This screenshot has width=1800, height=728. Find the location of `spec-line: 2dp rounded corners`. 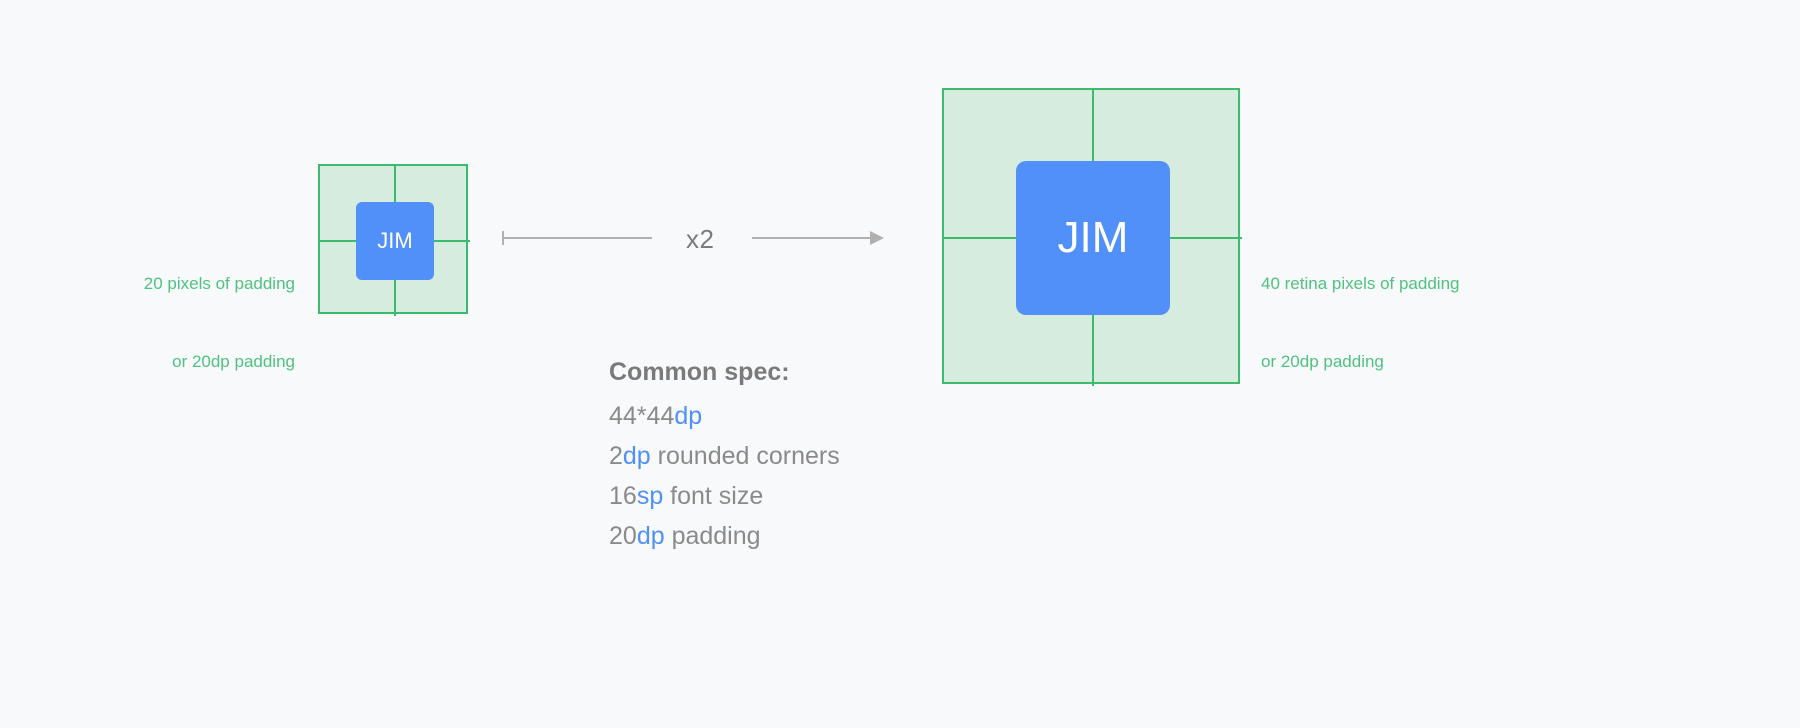

spec-line: 2dp rounded corners is located at coordinates (724, 456).